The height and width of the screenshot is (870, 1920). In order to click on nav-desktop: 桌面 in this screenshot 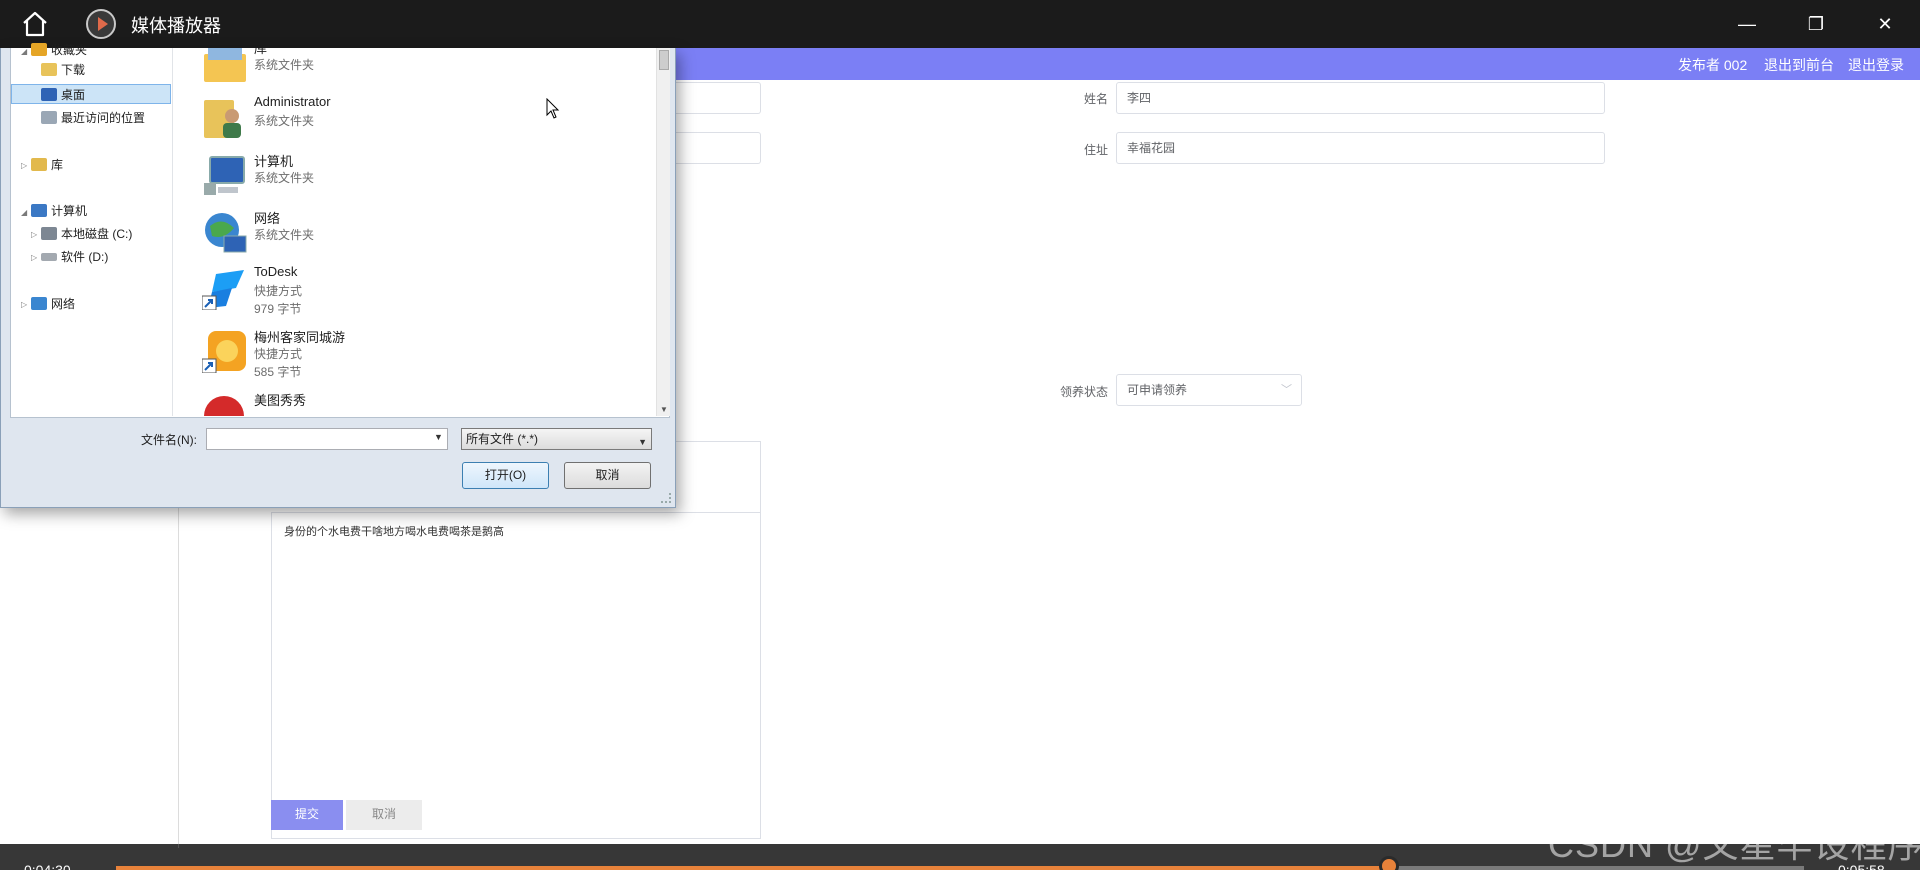, I will do `click(91, 94)`.